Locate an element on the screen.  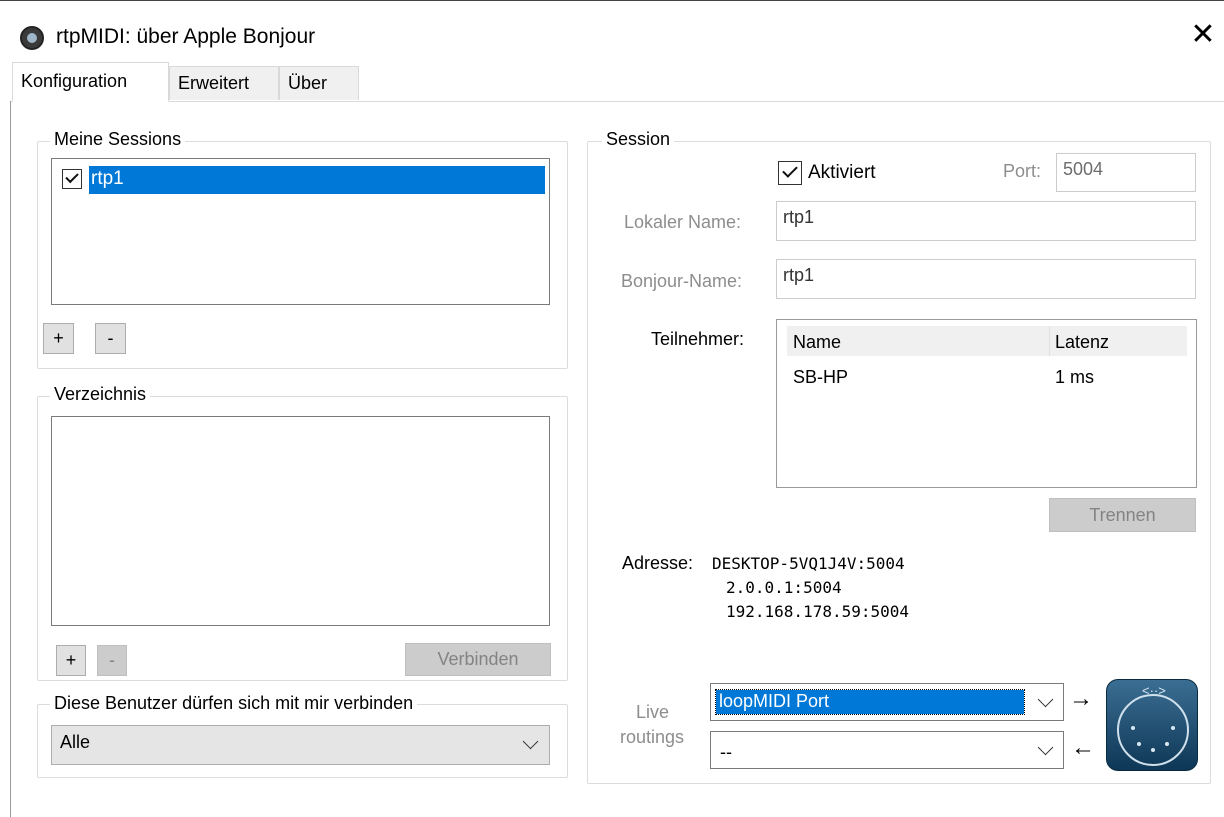
midi-arrows-icon: <··> is located at coordinates (1154, 690).